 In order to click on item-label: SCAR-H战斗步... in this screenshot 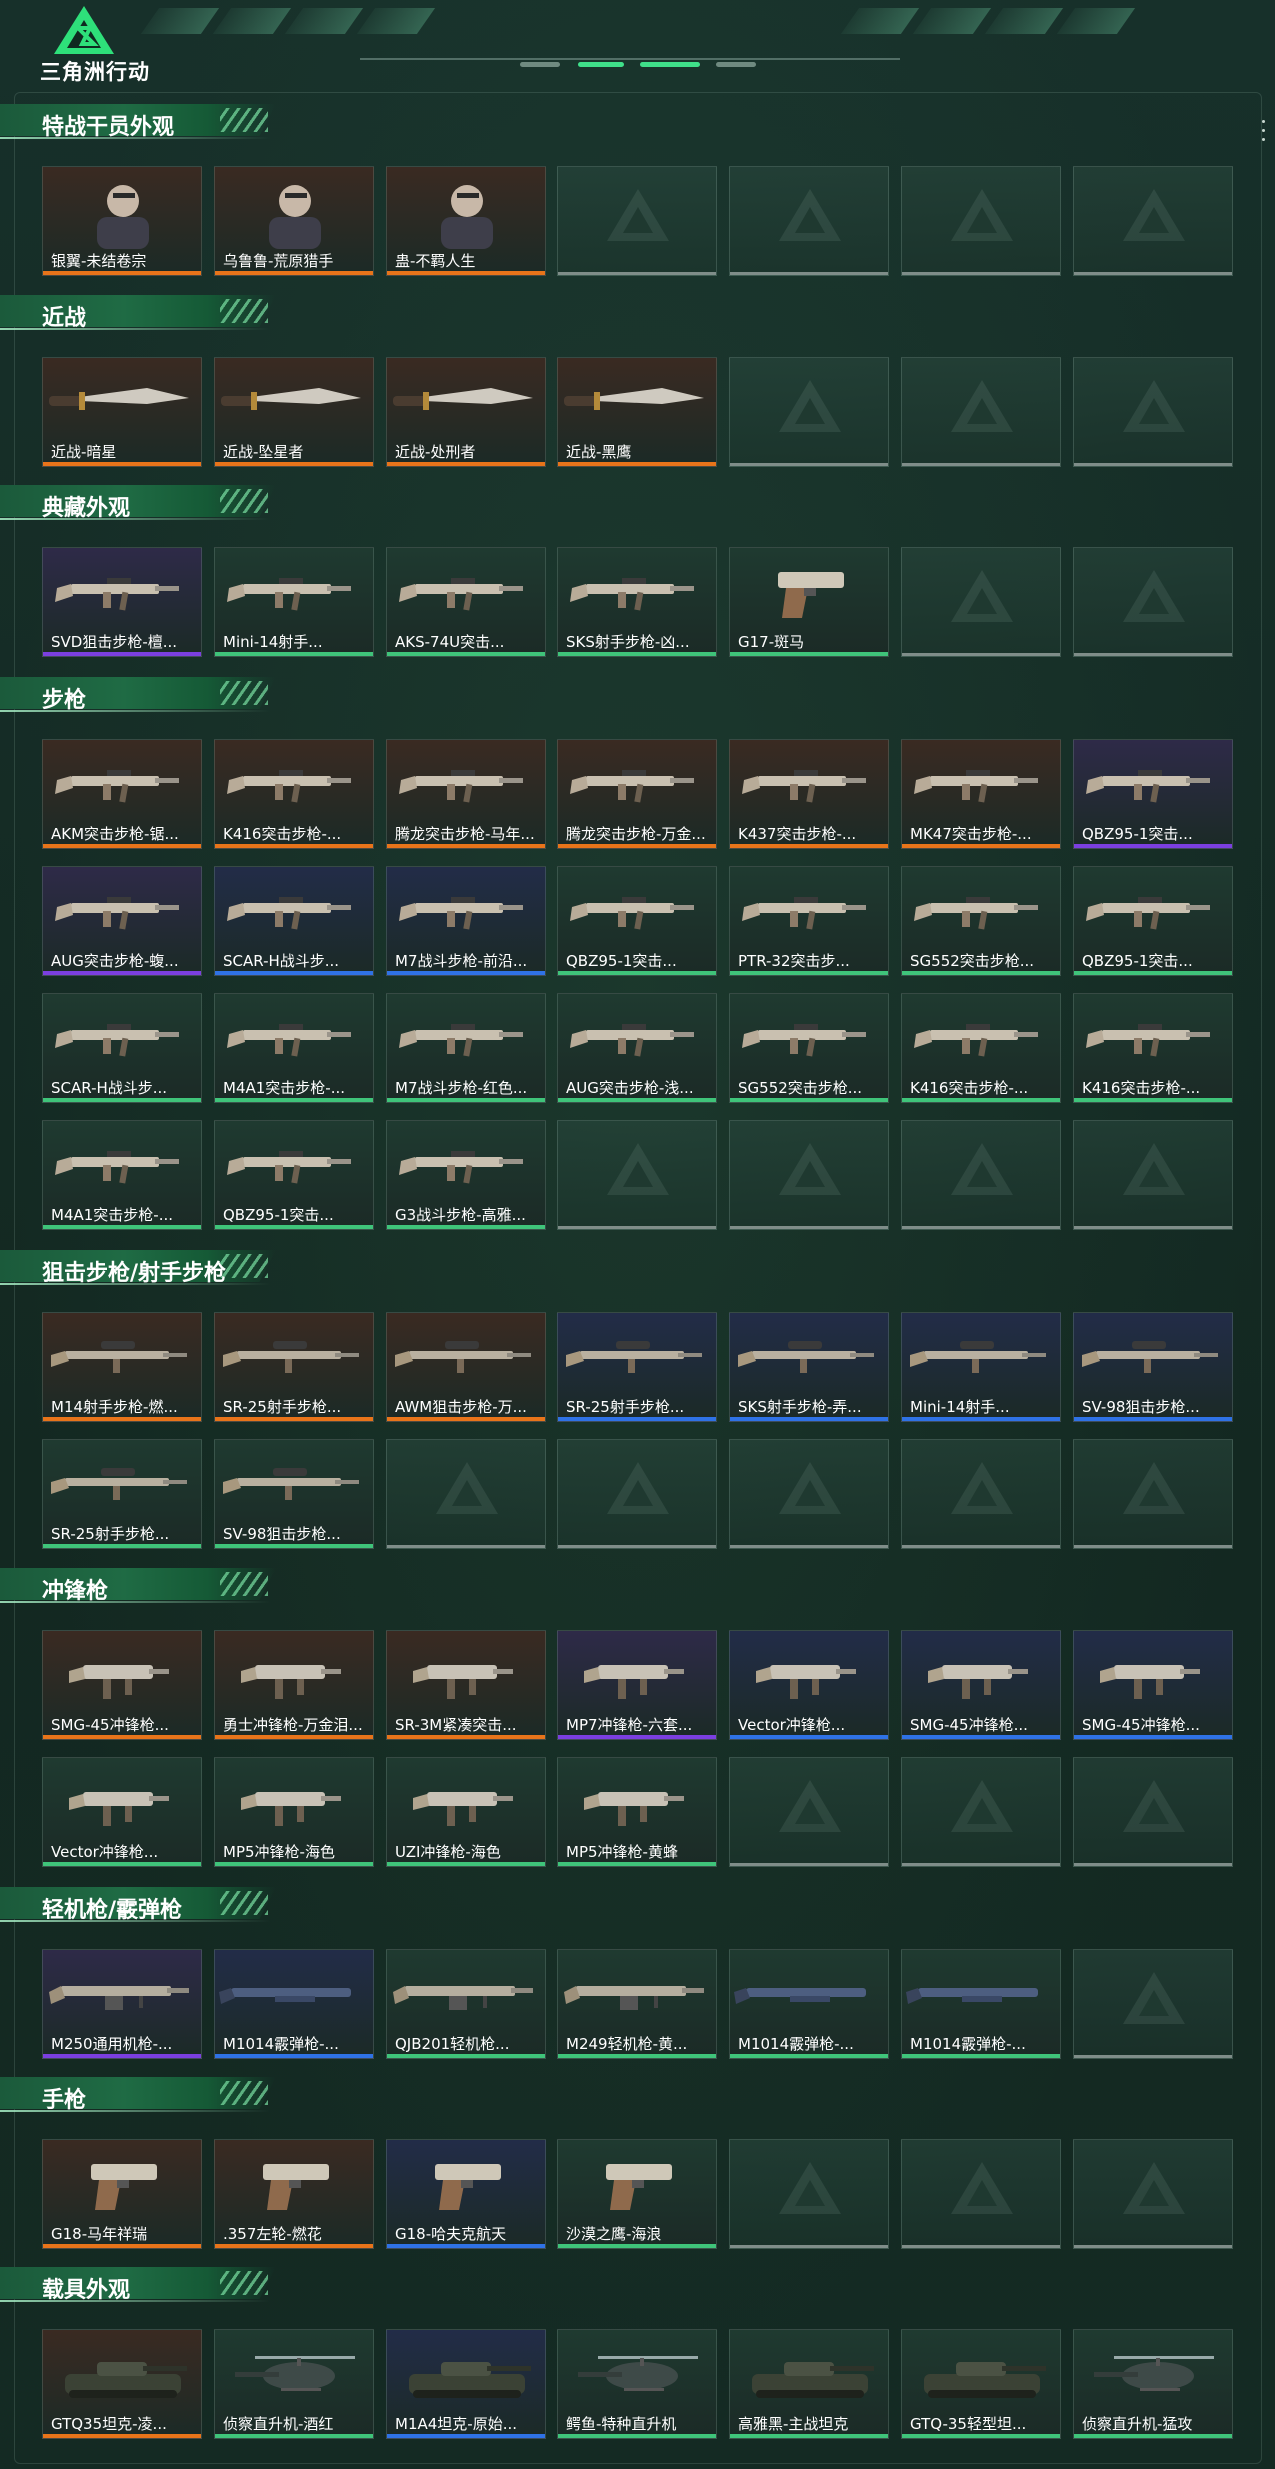, I will do `click(281, 961)`.